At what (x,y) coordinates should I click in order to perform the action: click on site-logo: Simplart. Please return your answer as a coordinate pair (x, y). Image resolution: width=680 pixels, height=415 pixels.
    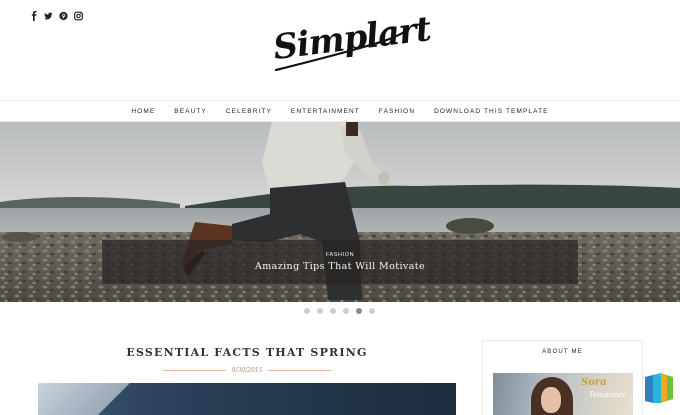
    Looking at the image, I should click on (351, 44).